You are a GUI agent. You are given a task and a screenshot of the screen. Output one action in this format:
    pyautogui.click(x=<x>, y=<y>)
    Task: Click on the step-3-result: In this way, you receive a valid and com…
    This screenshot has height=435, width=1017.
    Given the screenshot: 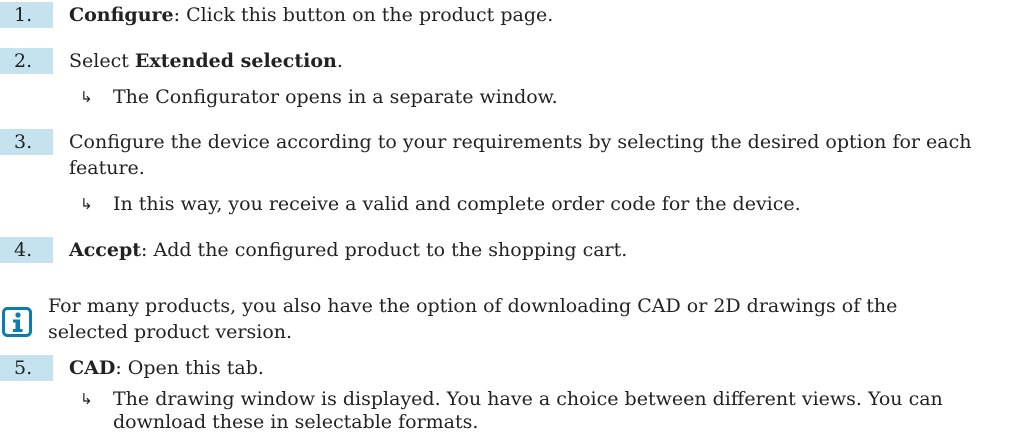 What is the action you would take?
    pyautogui.click(x=457, y=204)
    